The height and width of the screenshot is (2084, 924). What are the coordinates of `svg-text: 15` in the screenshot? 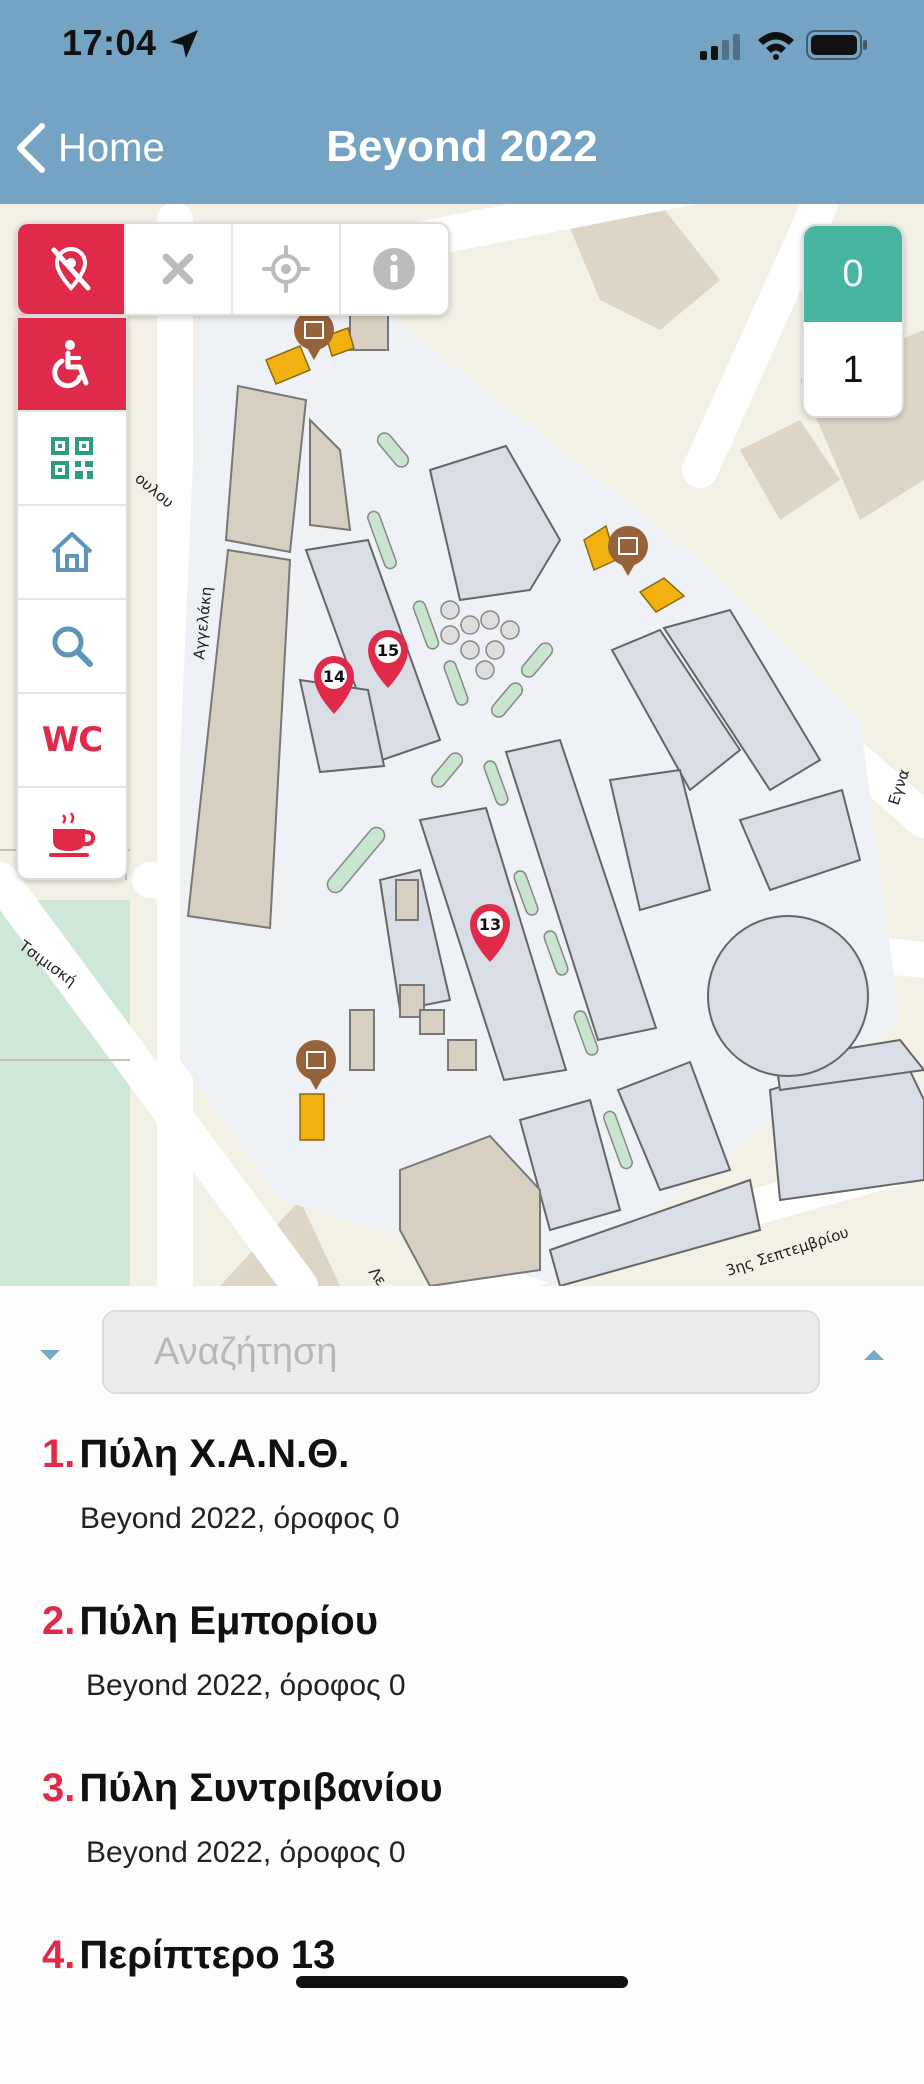 It's located at (388, 650).